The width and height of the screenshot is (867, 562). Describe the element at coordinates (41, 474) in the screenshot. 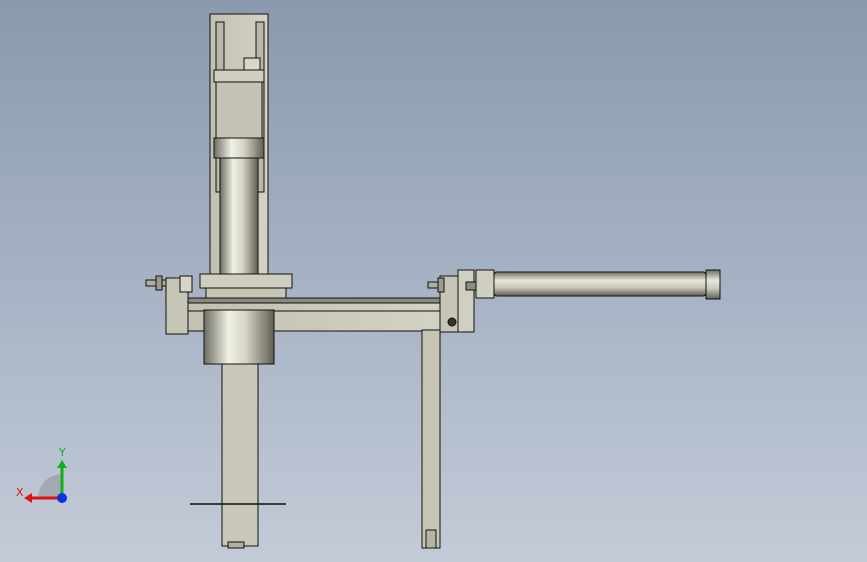

I see `coordinate-triad: X Y` at that location.